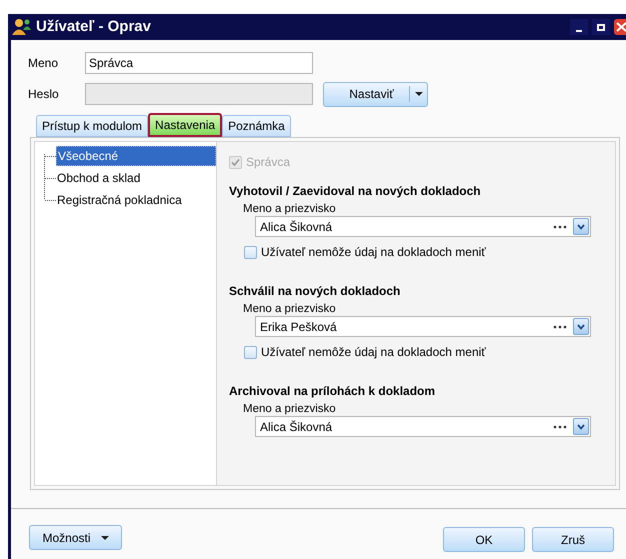 The width and height of the screenshot is (626, 559). Describe the element at coordinates (332, 390) in the screenshot. I see `section-title: Archivoval na prílohách k dokladom` at that location.